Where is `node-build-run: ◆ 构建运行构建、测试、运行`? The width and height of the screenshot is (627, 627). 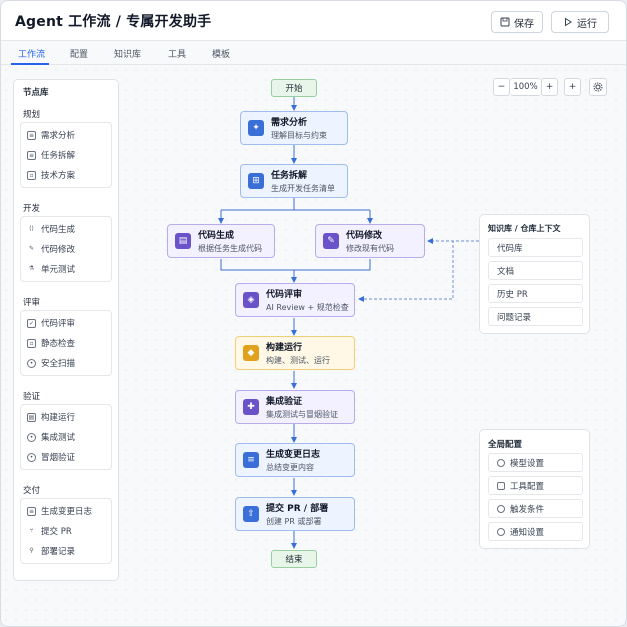 node-build-run: ◆ 构建运行构建、测试、运行 is located at coordinates (295, 353).